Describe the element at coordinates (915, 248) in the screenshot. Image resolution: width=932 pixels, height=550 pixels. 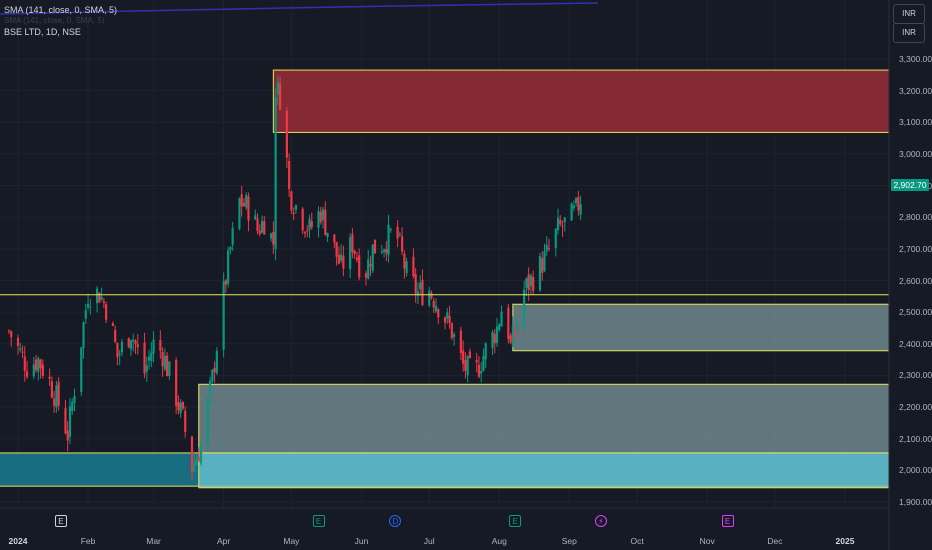
I see `price-tick-label: 2,700.00` at that location.